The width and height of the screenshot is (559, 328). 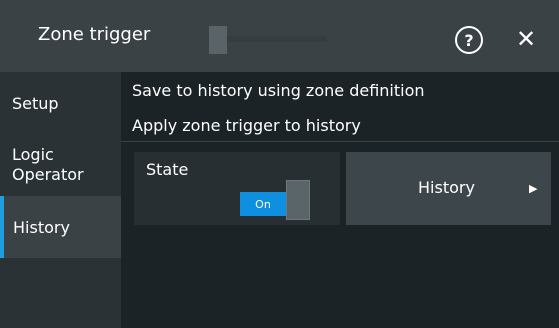 What do you see at coordinates (298, 200) in the screenshot?
I see `toggle-knob` at bounding box center [298, 200].